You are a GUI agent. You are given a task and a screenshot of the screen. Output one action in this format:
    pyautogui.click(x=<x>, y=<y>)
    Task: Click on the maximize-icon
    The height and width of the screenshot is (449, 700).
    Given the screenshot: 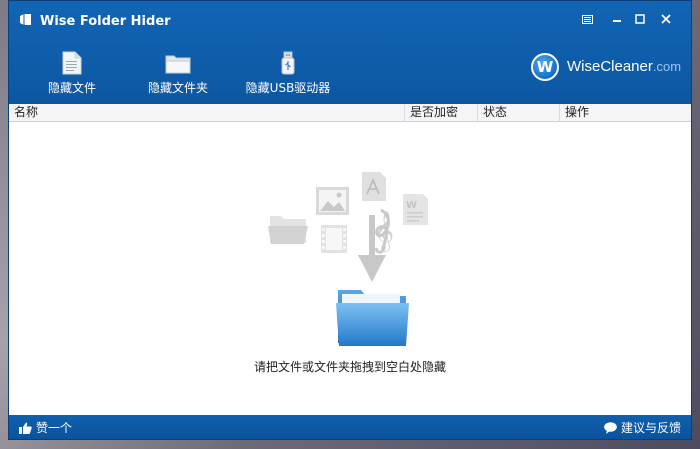 What is the action you would take?
    pyautogui.click(x=640, y=19)
    